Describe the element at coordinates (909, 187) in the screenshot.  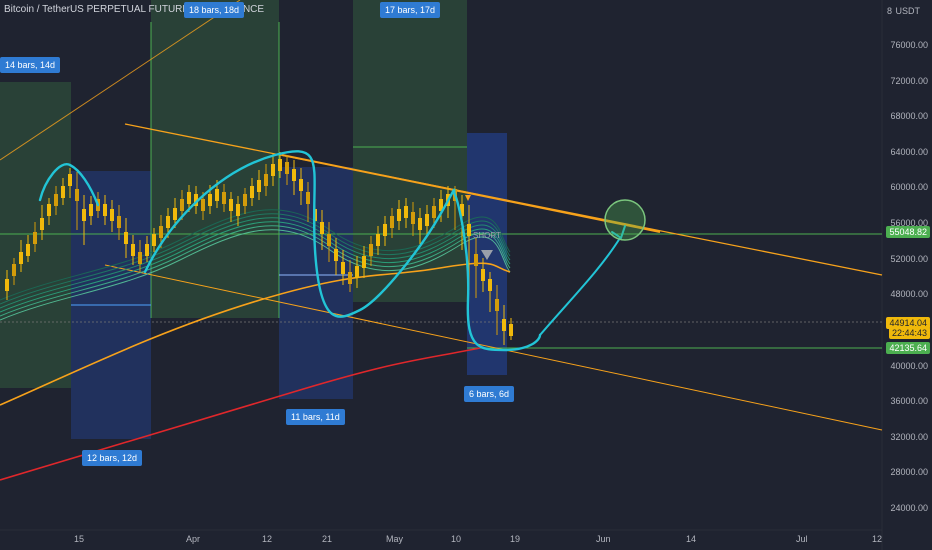
I see `price-tick-label: 60000.00` at that location.